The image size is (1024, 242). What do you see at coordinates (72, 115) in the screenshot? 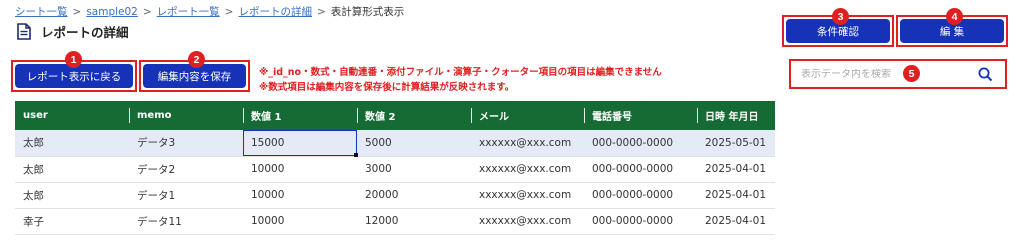
I see `column-header-user: user` at bounding box center [72, 115].